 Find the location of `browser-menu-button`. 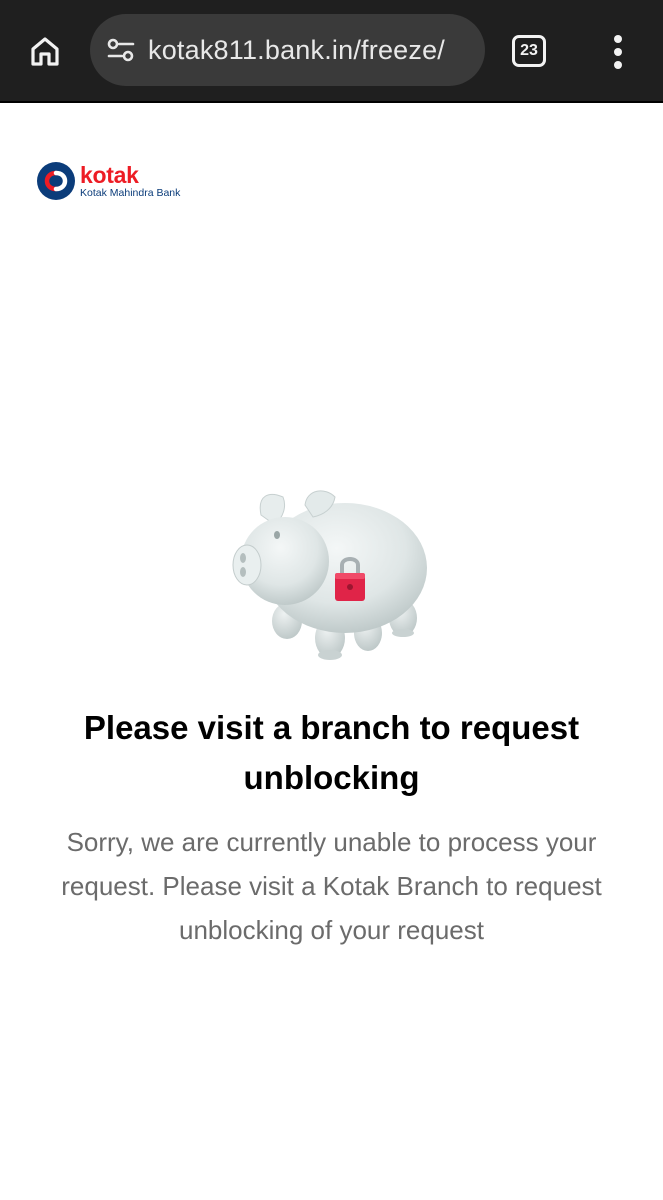

browser-menu-button is located at coordinates (618, 52).